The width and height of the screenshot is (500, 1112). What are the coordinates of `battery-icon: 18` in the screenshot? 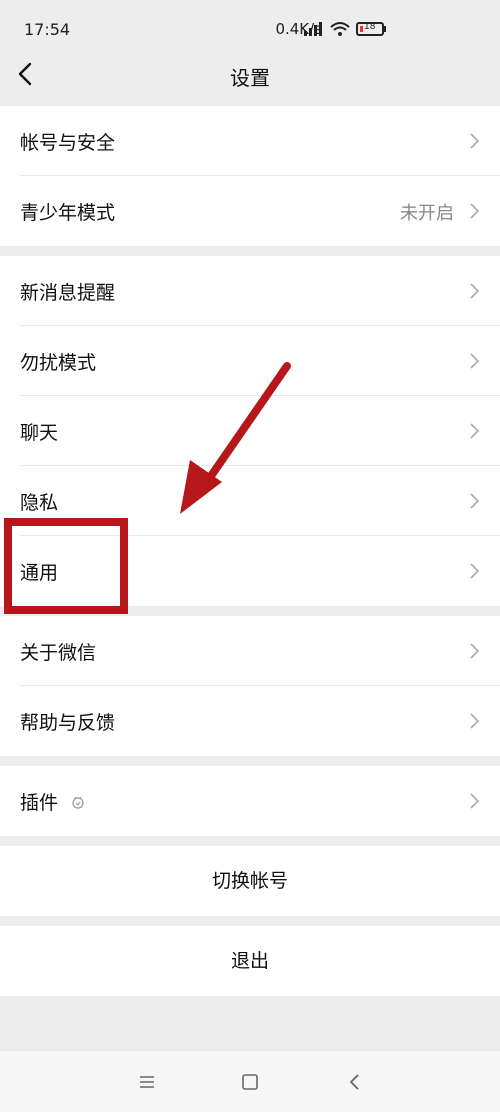 It's located at (370, 29).